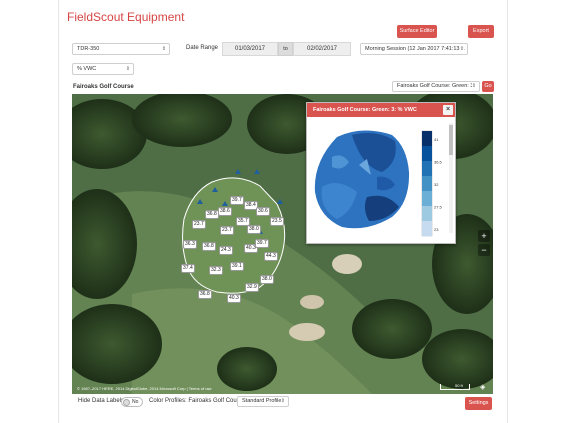 The image size is (565, 423). What do you see at coordinates (438, 162) in the screenshot?
I see `legend-tick-label: 36.5` at bounding box center [438, 162].